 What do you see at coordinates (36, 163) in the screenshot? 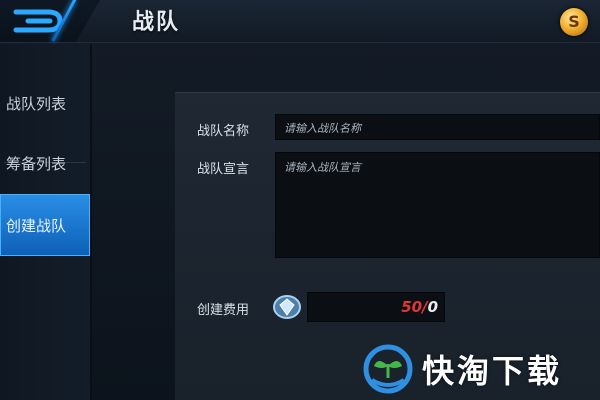
I see `sidebar-item-label: 筹备列表` at bounding box center [36, 163].